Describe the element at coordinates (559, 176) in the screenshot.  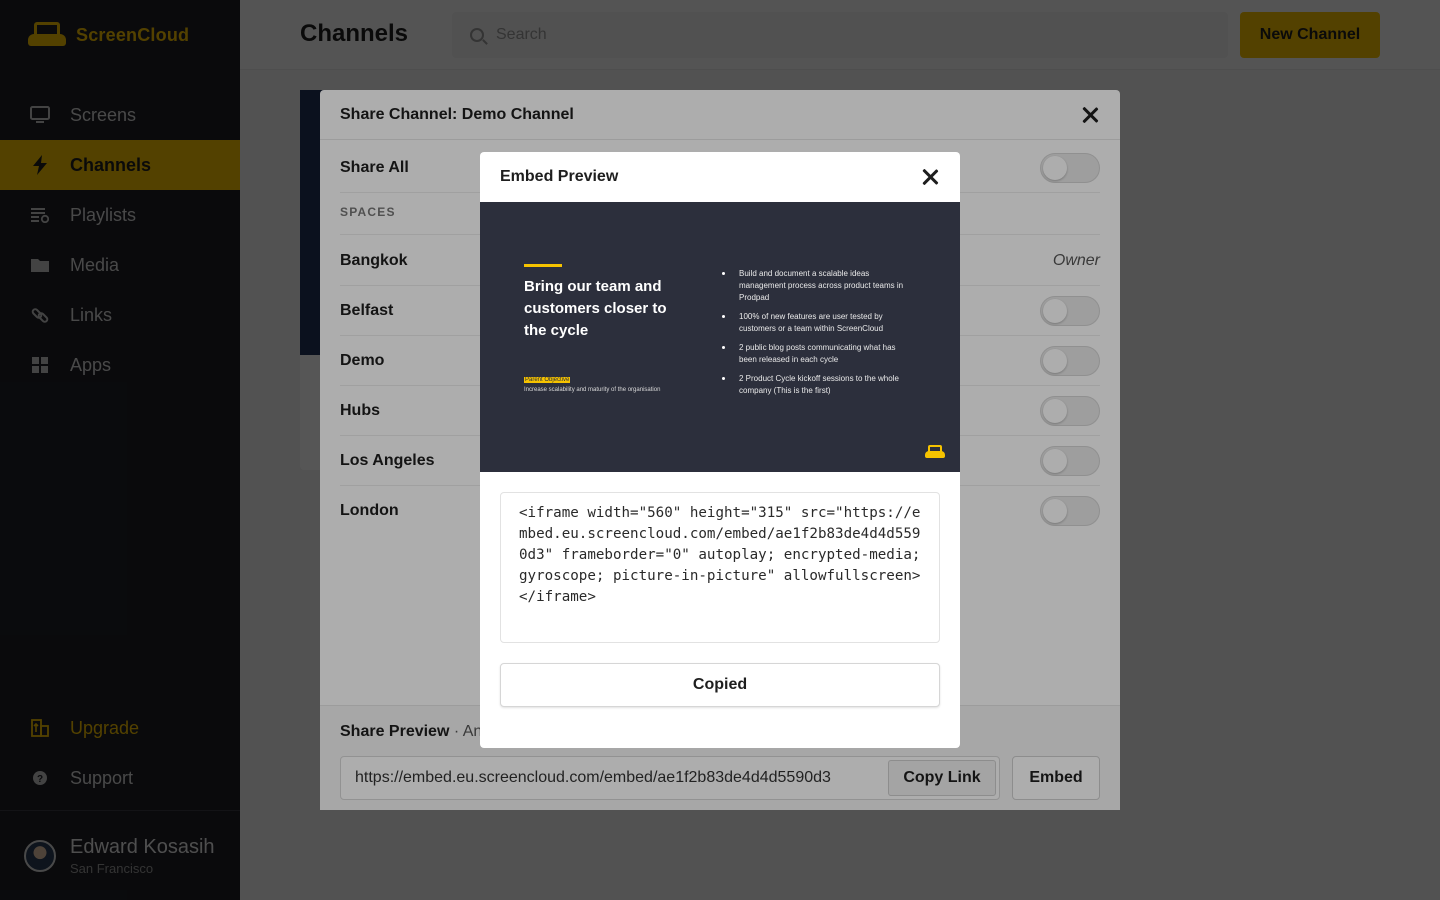
I see `embed-modal-title: Embed Preview` at that location.